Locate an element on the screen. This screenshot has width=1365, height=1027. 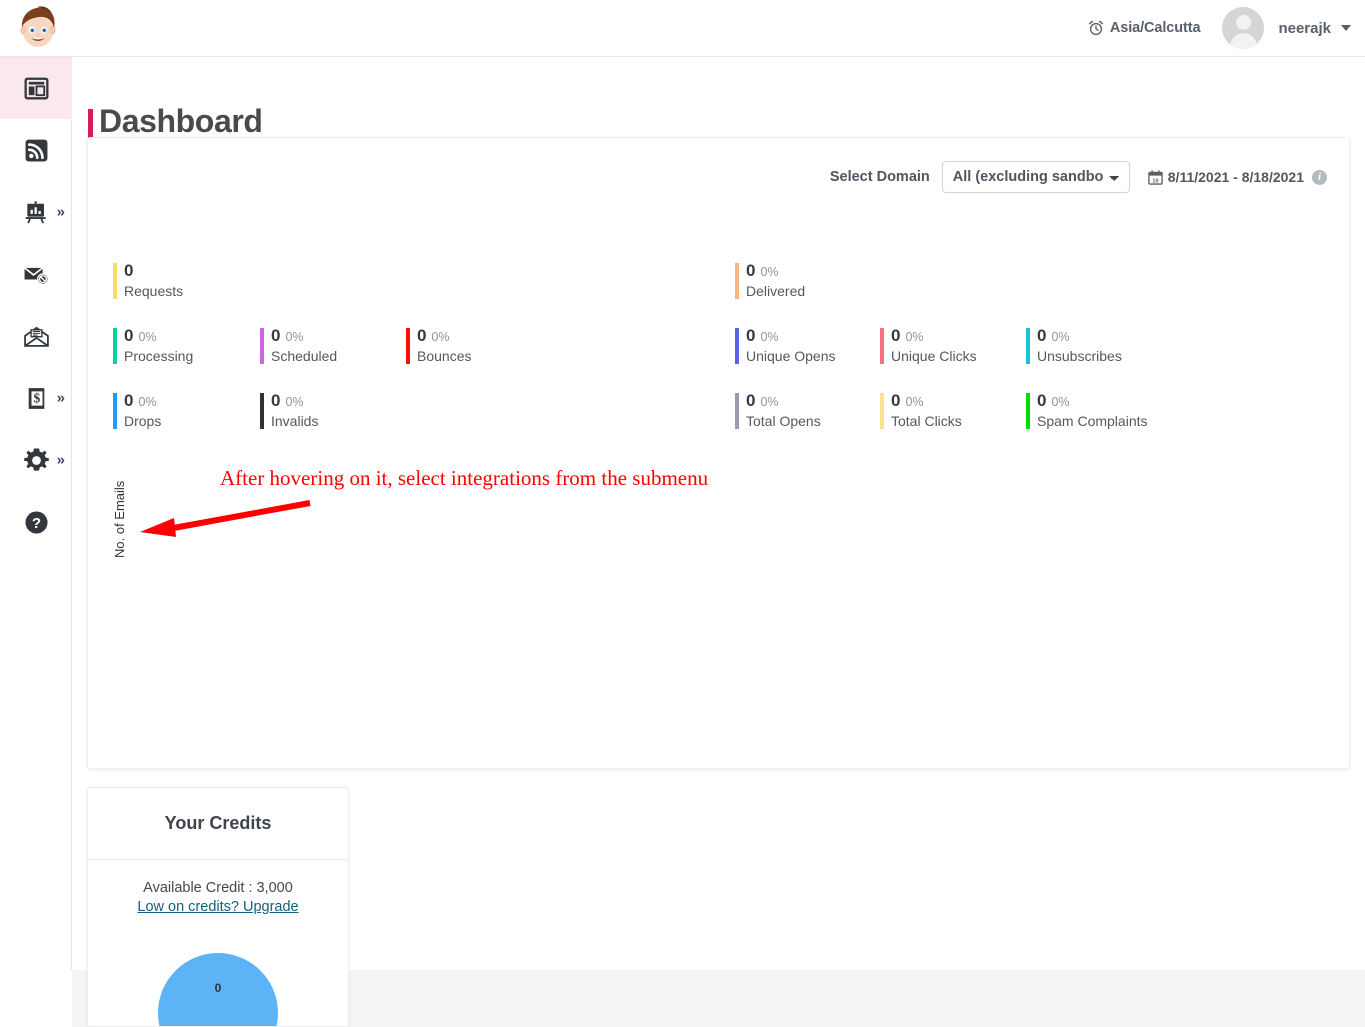
sidebar: » $ » » ? is located at coordinates (36, 513).